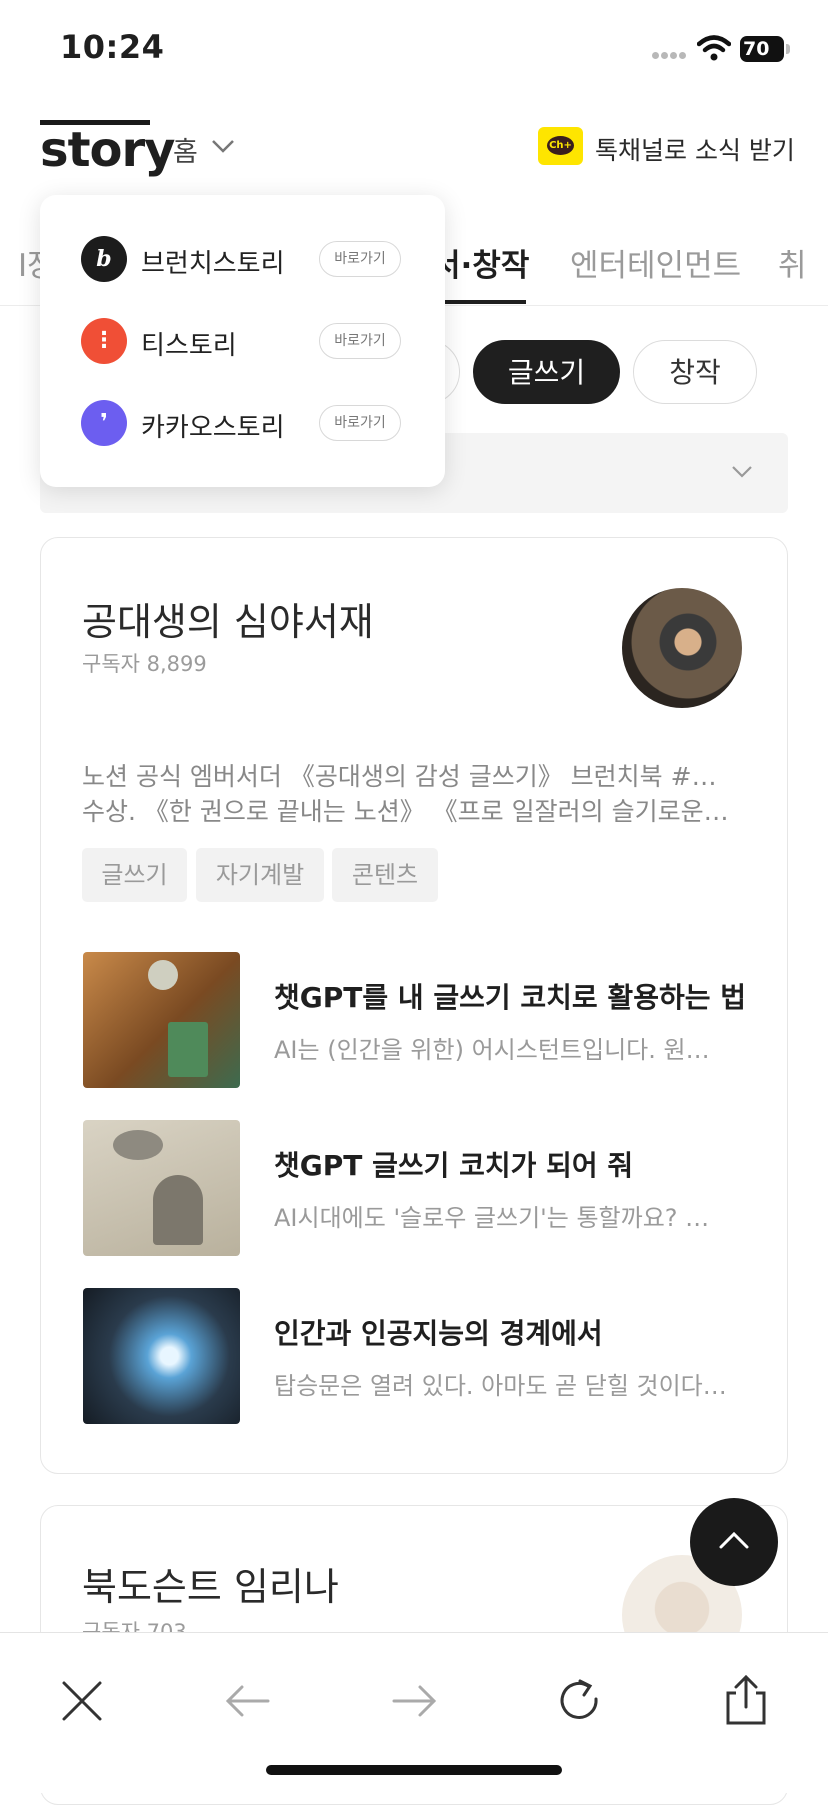  Describe the element at coordinates (134, 875) in the screenshot. I see `tag: 글쓰기` at that location.